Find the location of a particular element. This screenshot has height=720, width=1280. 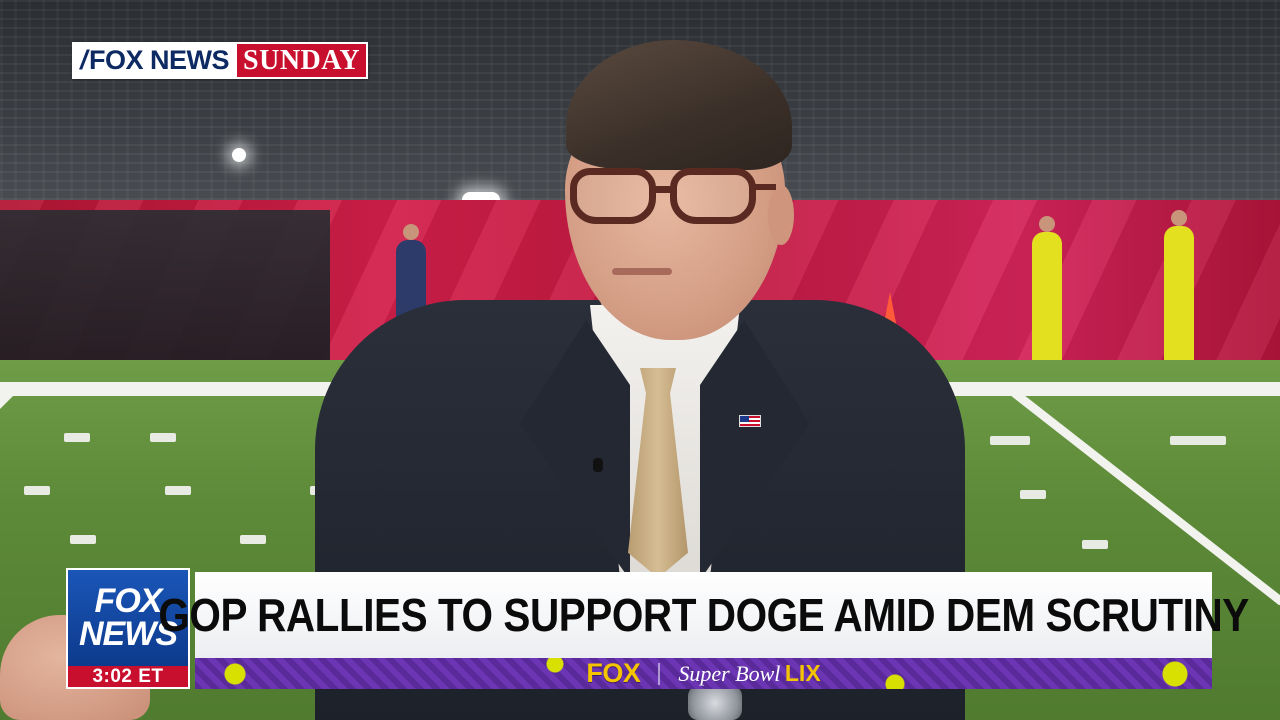

ticker-brand: FOX is located at coordinates (613, 673).